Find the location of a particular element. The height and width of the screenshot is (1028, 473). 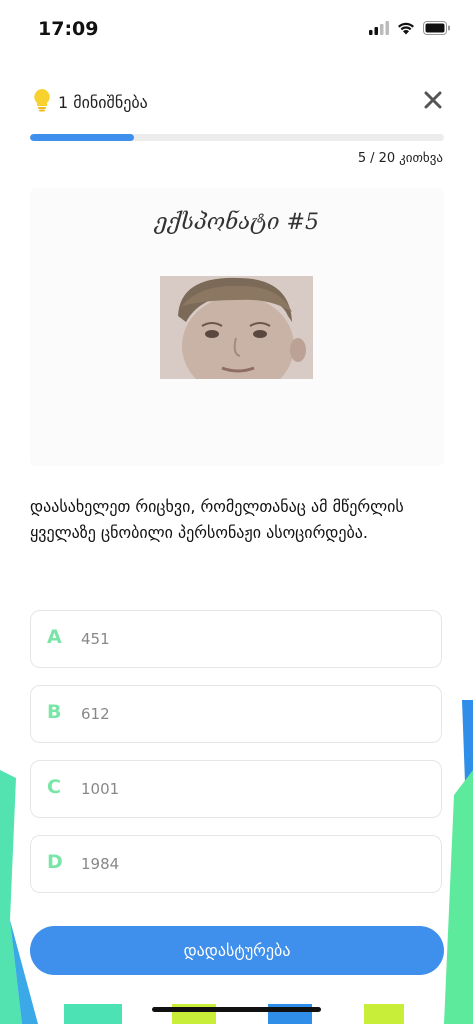

home-indicator is located at coordinates (236, 1009).